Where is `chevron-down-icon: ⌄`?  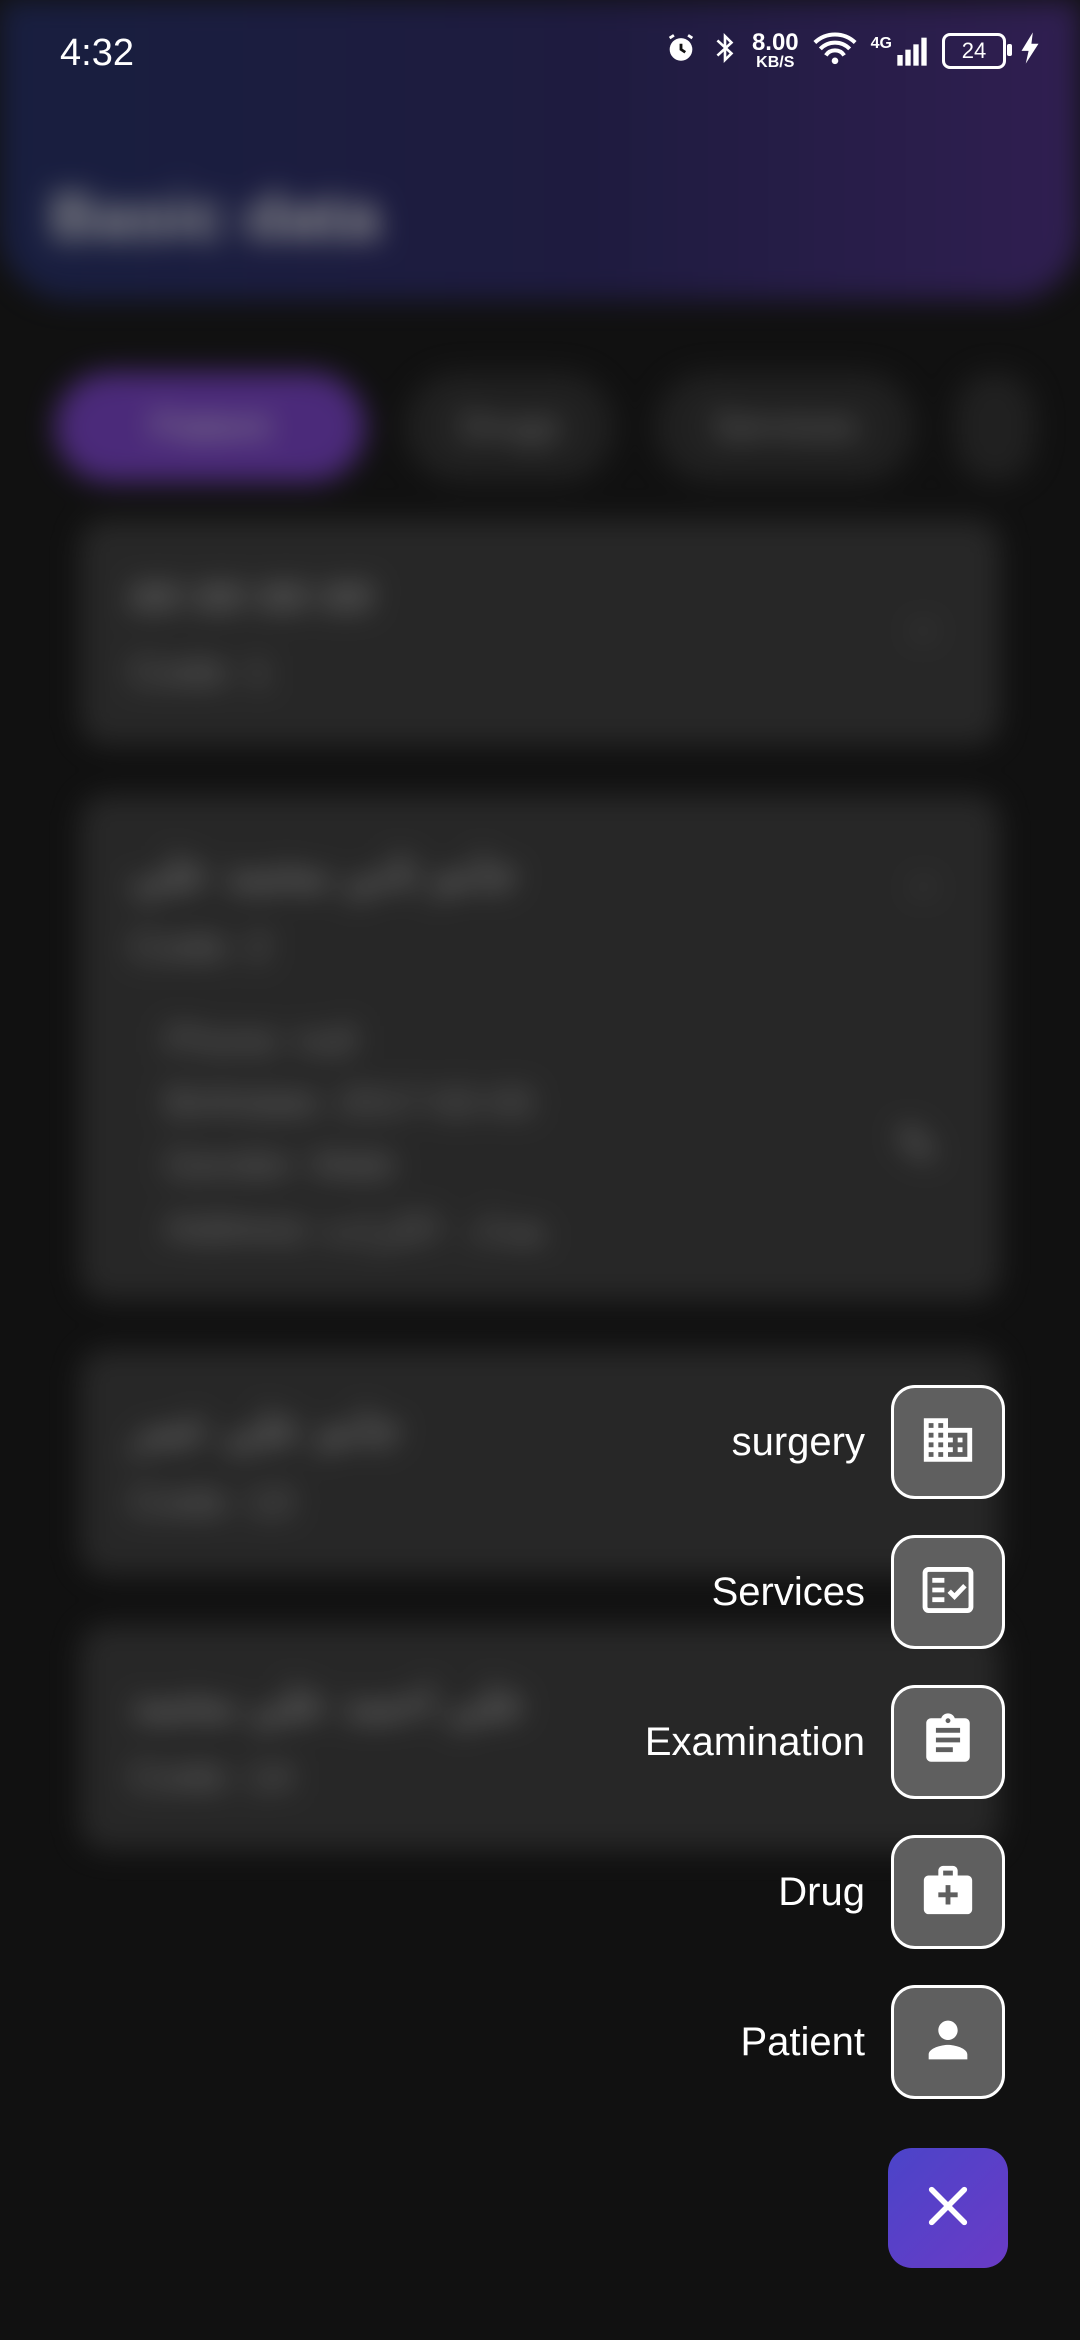
chevron-down-icon: ⌄ is located at coordinates (923, 623).